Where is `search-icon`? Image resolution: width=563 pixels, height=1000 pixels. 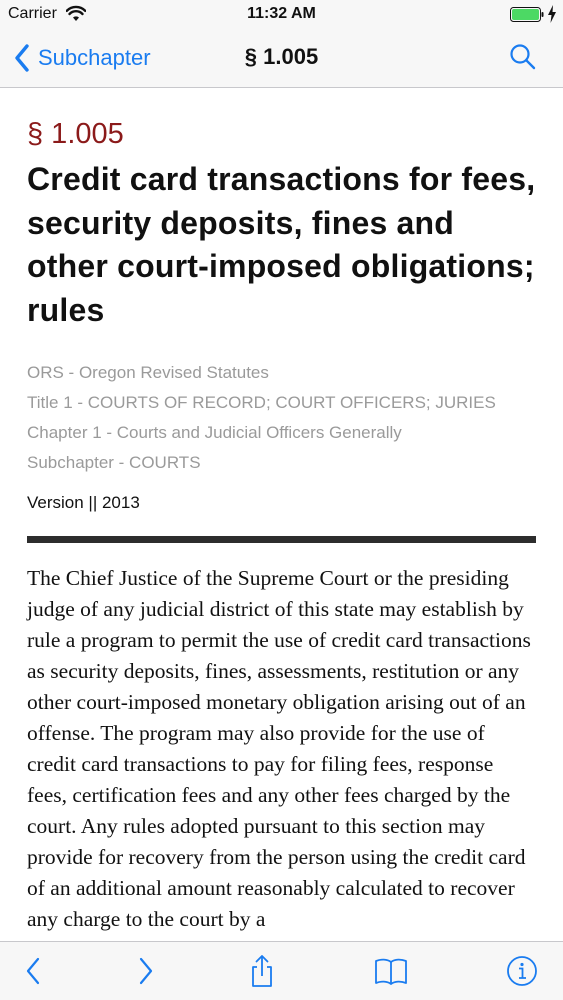
search-icon is located at coordinates (523, 57).